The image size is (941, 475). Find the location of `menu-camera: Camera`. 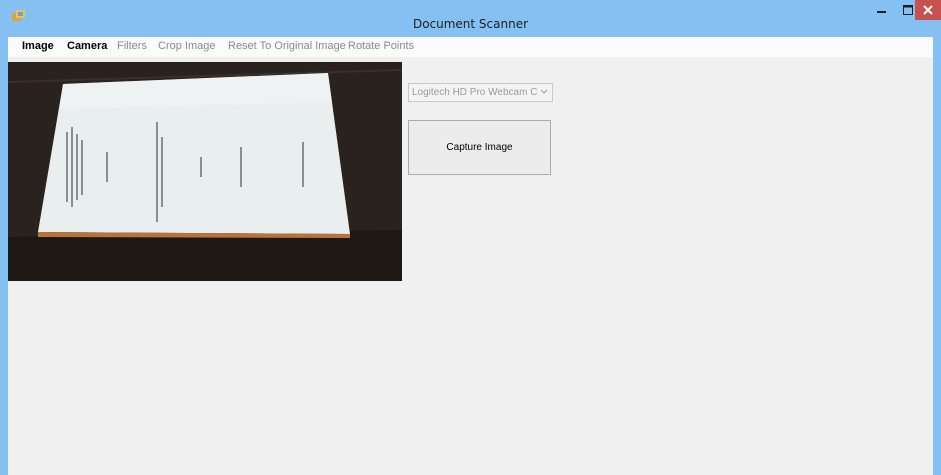

menu-camera: Camera is located at coordinates (87, 46).